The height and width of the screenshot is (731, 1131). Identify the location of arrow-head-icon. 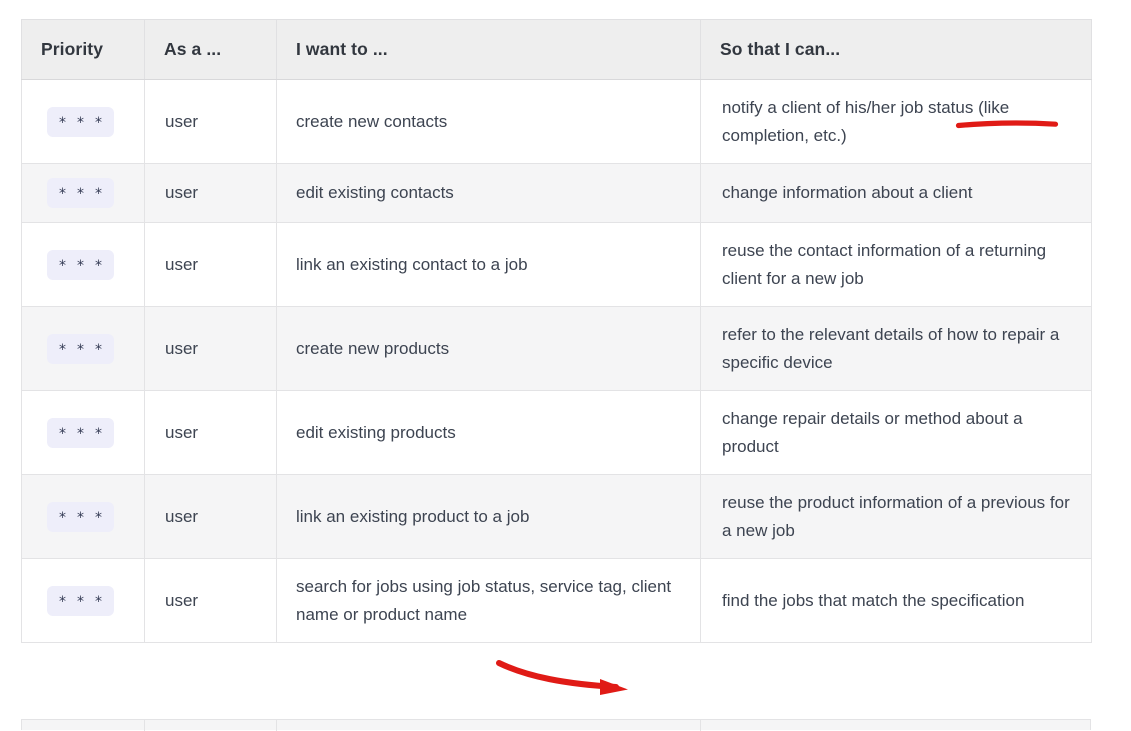
(614, 687).